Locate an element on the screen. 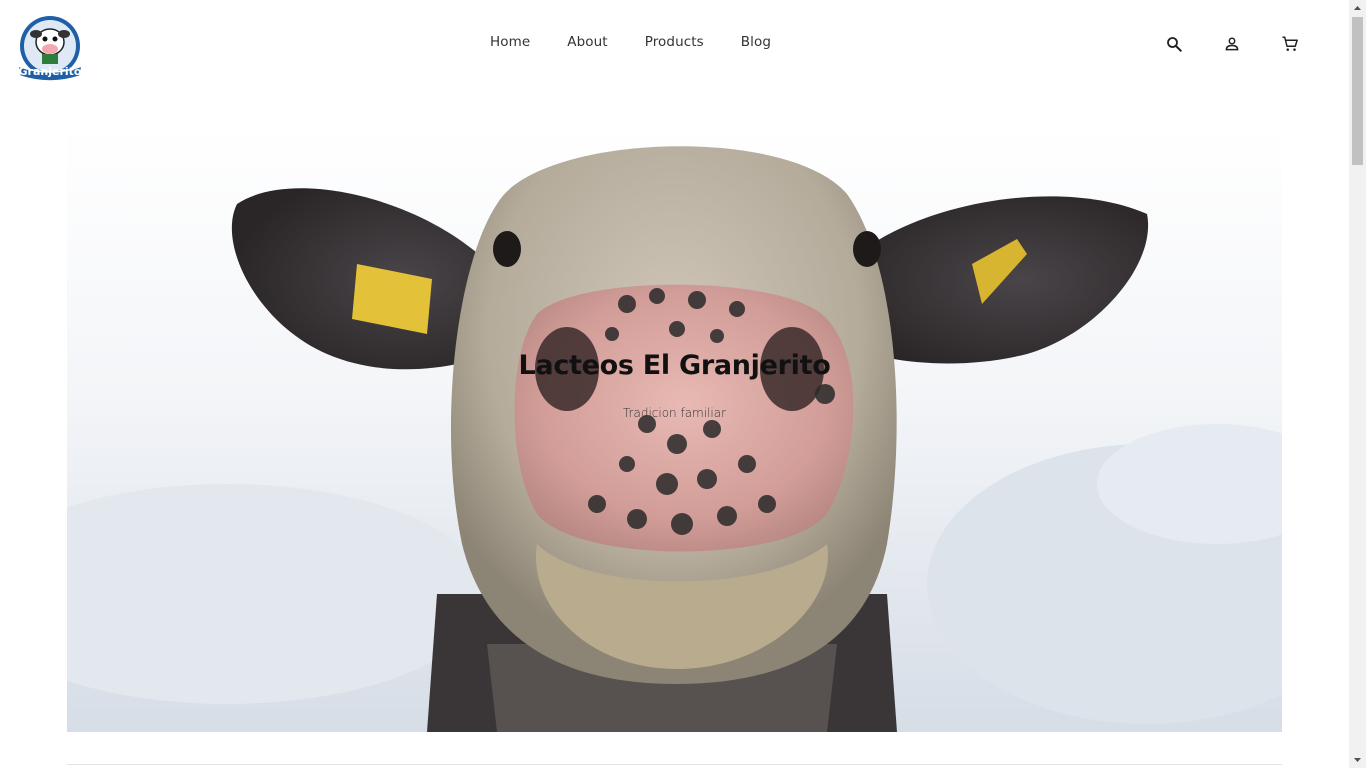 The height and width of the screenshot is (768, 1366). main-nav: Home About Products Blog is located at coordinates (649, 42).